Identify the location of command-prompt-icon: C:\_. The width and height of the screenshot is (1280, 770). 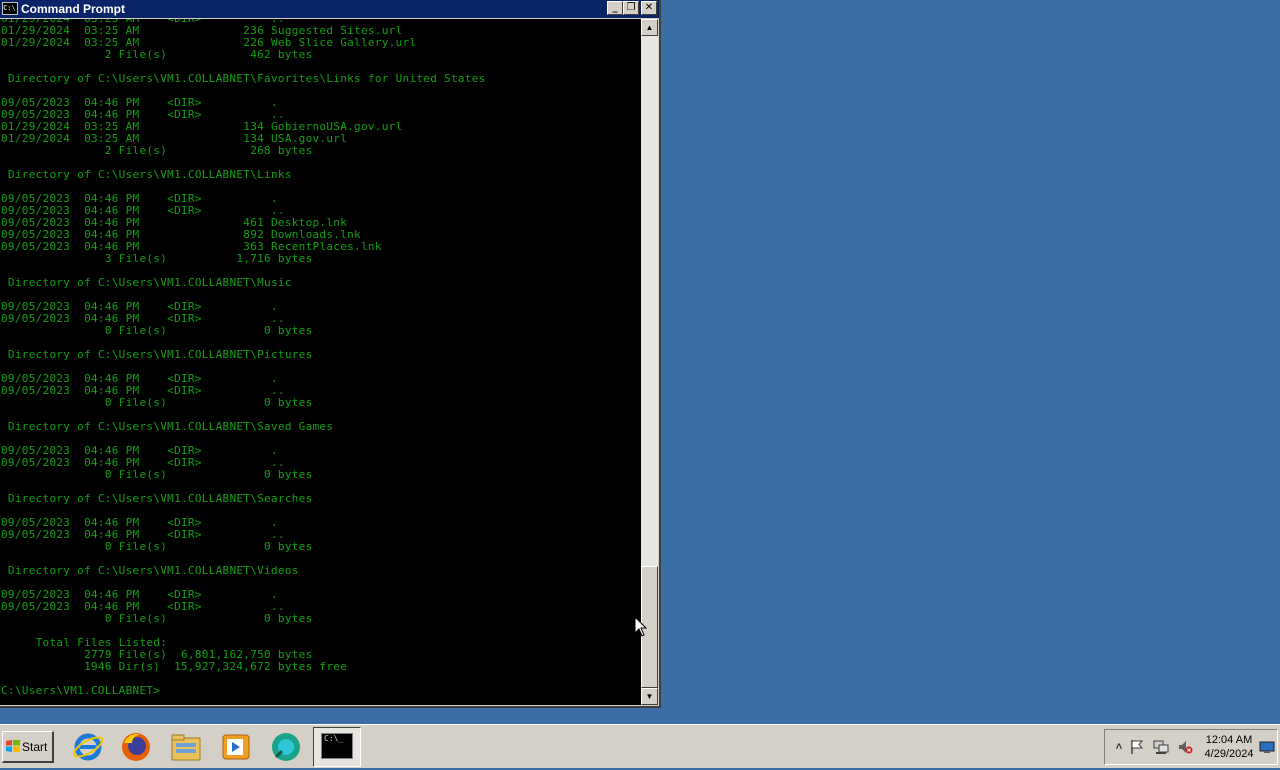
(337, 746).